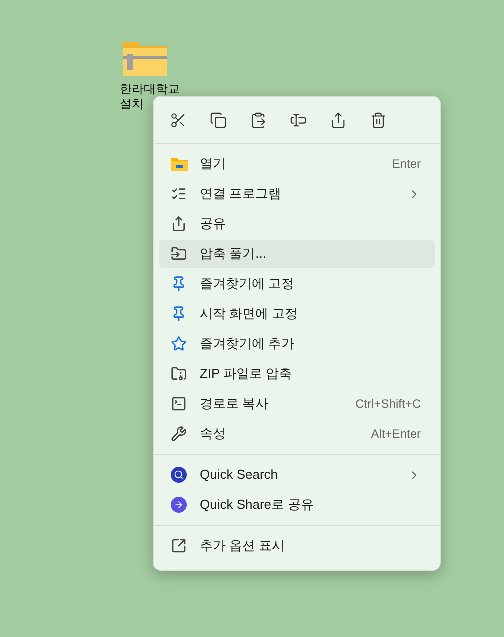 The width and height of the screenshot is (504, 637). What do you see at coordinates (179, 164) in the screenshot?
I see `folder-icon` at bounding box center [179, 164].